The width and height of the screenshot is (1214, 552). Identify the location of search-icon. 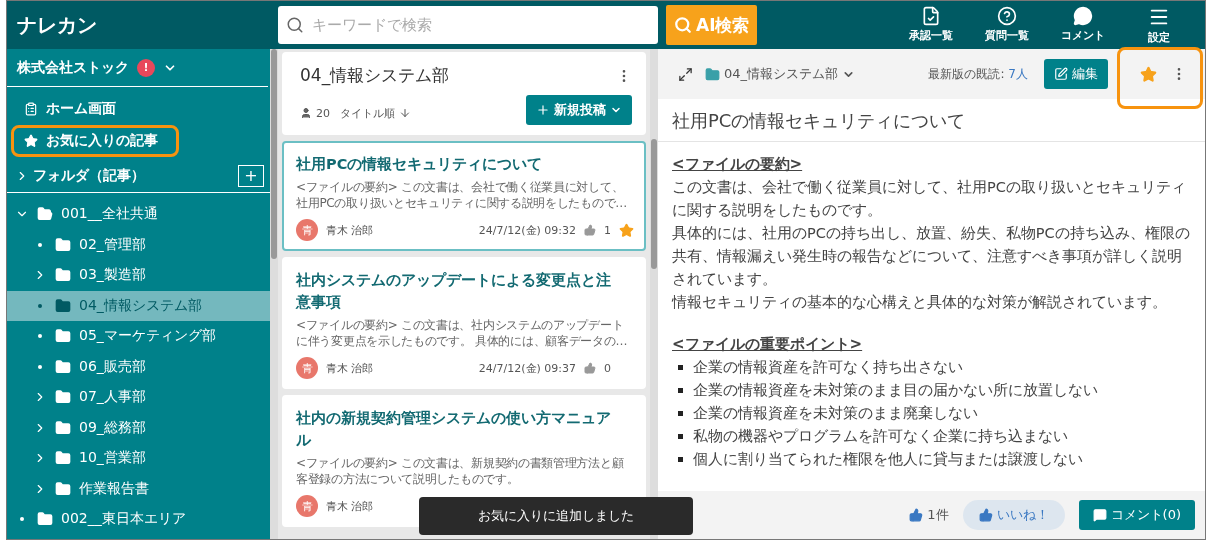
(295, 25).